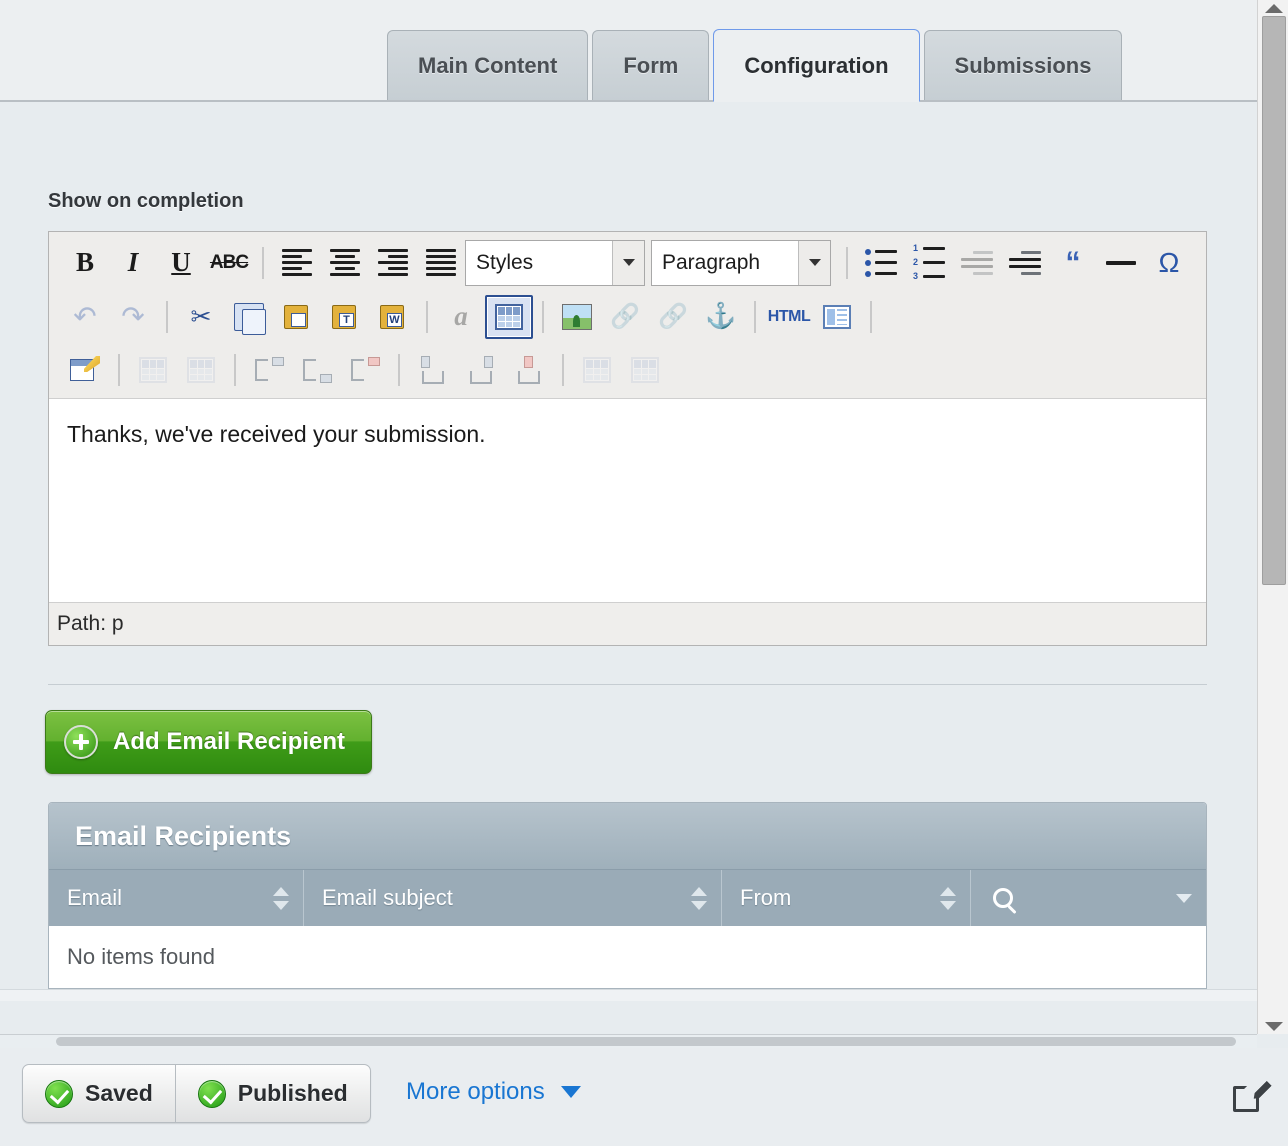 The height and width of the screenshot is (1146, 1288). What do you see at coordinates (837, 317) in the screenshot?
I see `templates-icon` at bounding box center [837, 317].